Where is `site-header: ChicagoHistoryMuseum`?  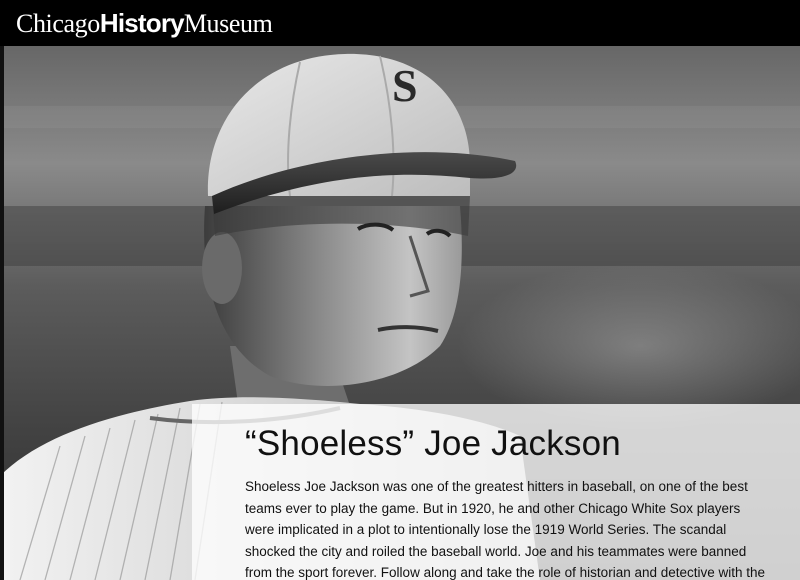 site-header: ChicagoHistoryMuseum is located at coordinates (400, 23).